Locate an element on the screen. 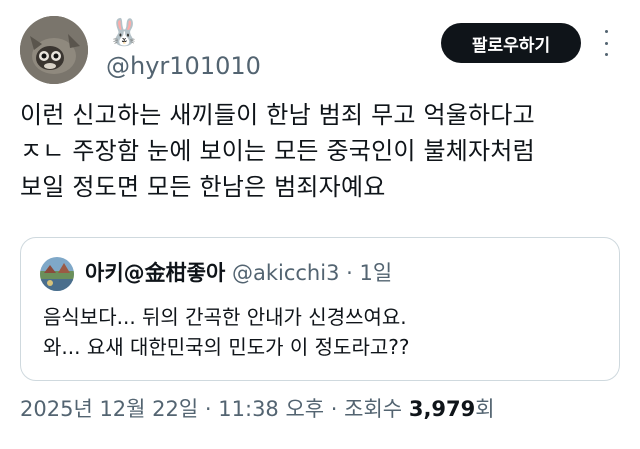 The width and height of the screenshot is (640, 449). quote-header: 아키@金柑좋아 @akicchi3 · 1일 is located at coordinates (346, 273).